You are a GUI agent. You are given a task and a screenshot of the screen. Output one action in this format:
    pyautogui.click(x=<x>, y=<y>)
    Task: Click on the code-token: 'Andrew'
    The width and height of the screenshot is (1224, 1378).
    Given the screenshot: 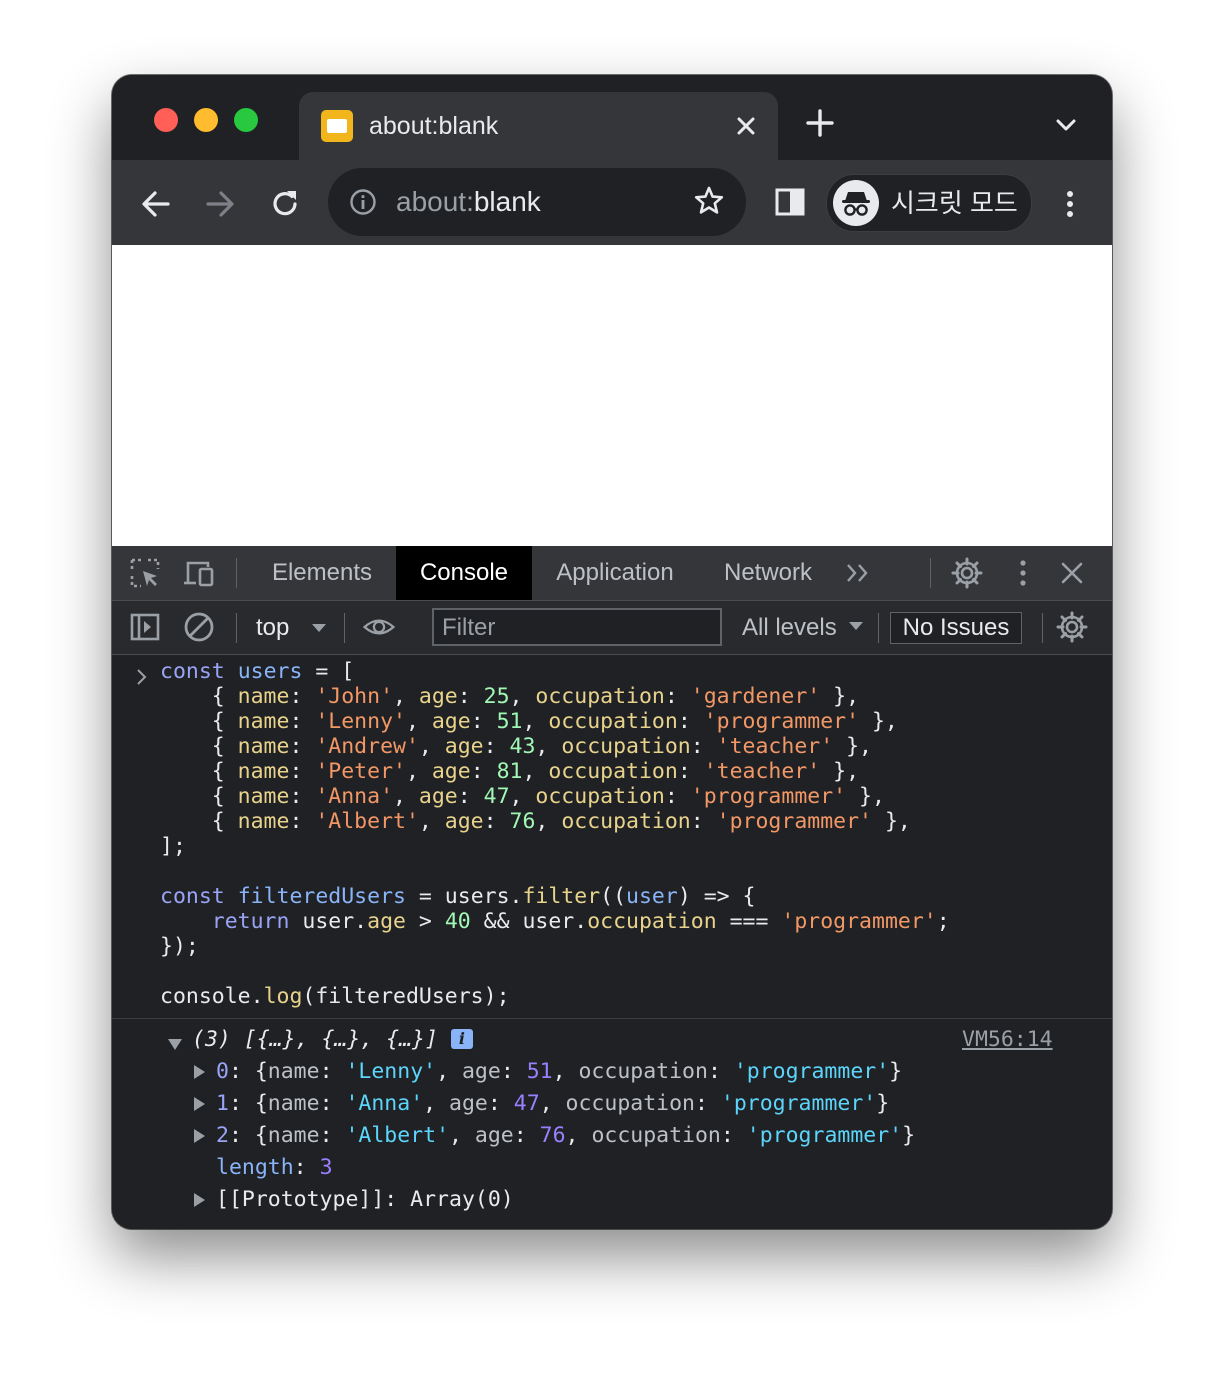 What is the action you would take?
    pyautogui.click(x=367, y=746)
    